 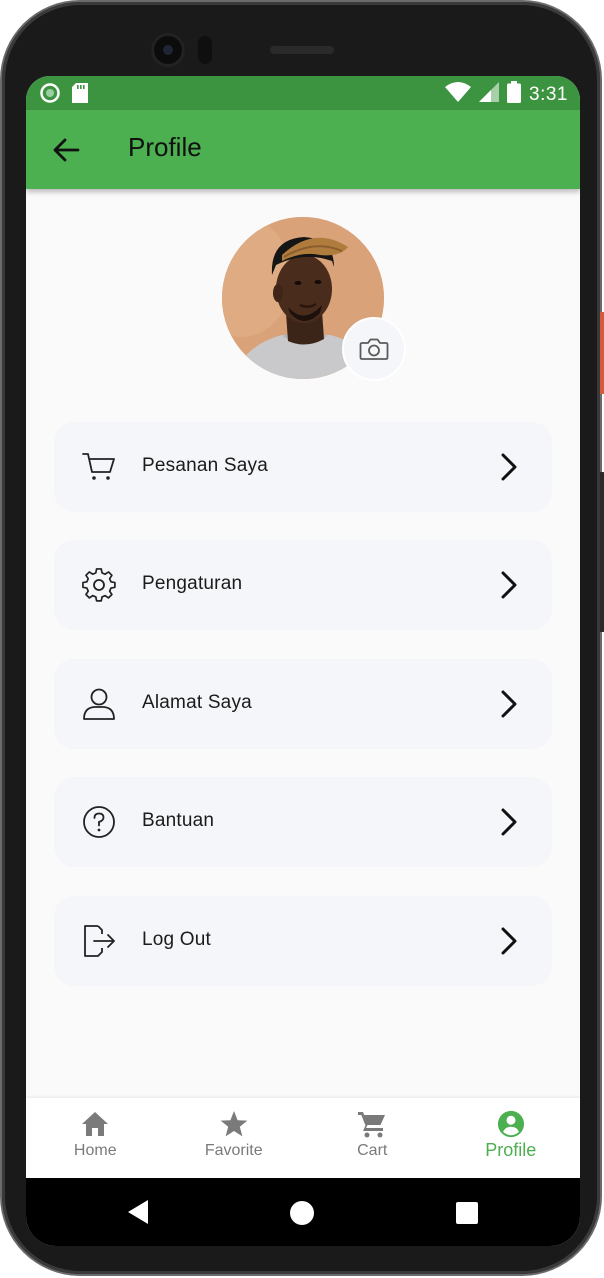 What do you see at coordinates (99, 941) in the screenshot?
I see `logout-icon` at bounding box center [99, 941].